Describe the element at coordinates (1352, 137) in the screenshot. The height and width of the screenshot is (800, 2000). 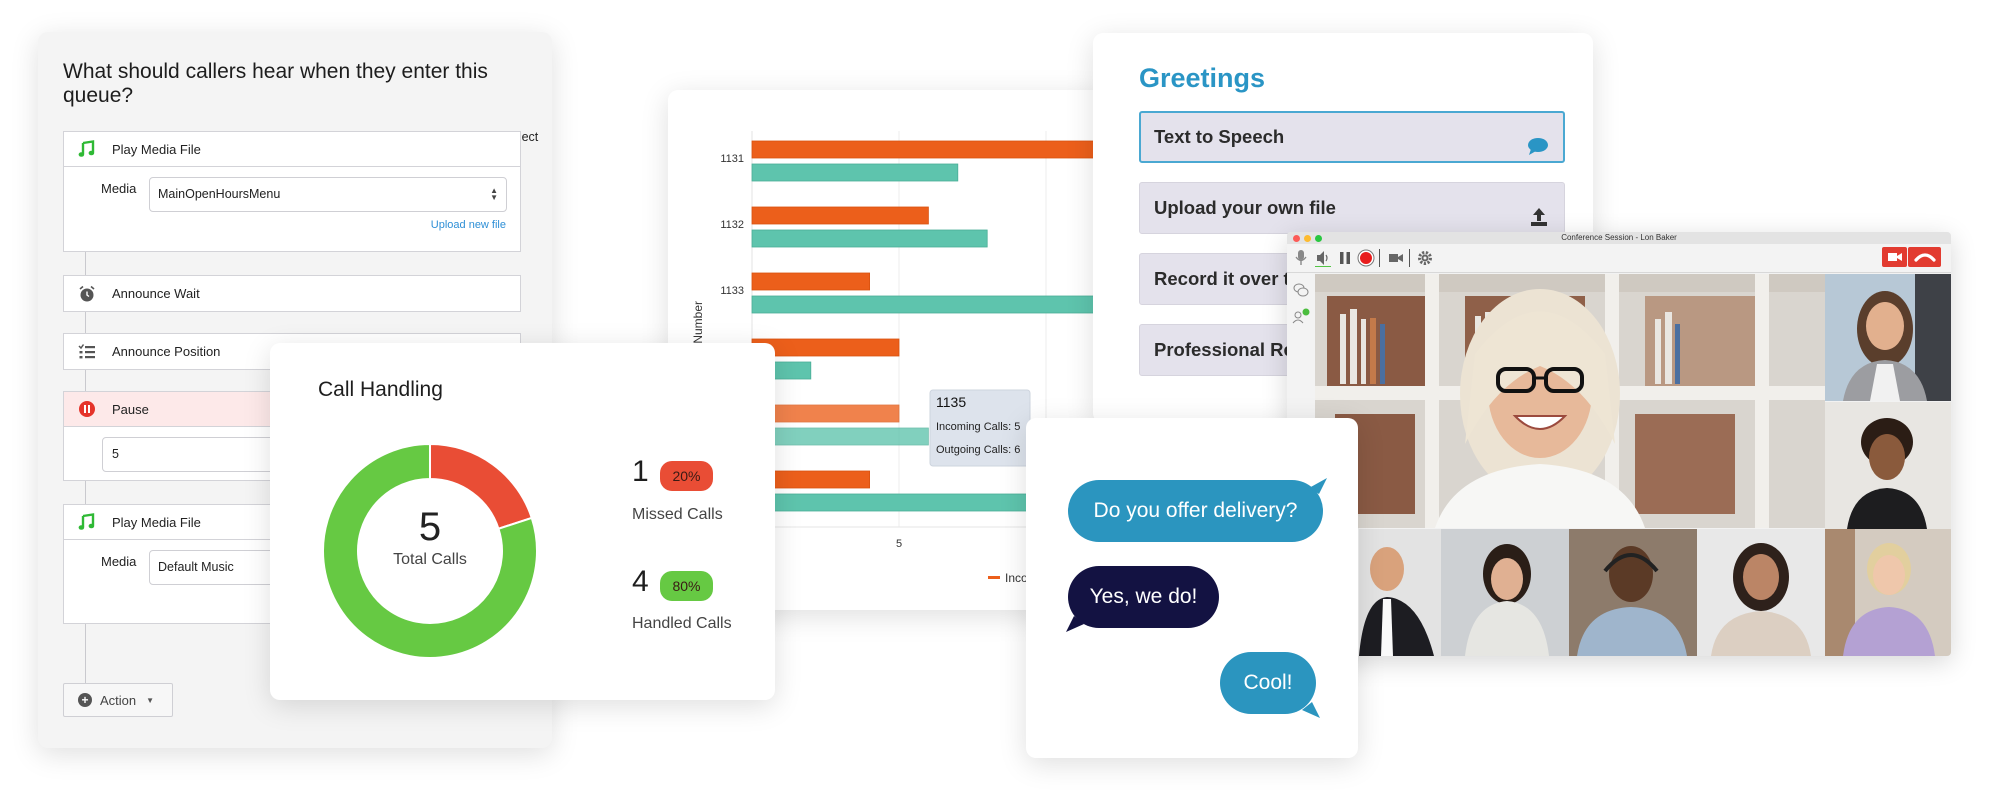
I see `greeting-option-text-to-speech: Text to Speech` at that location.